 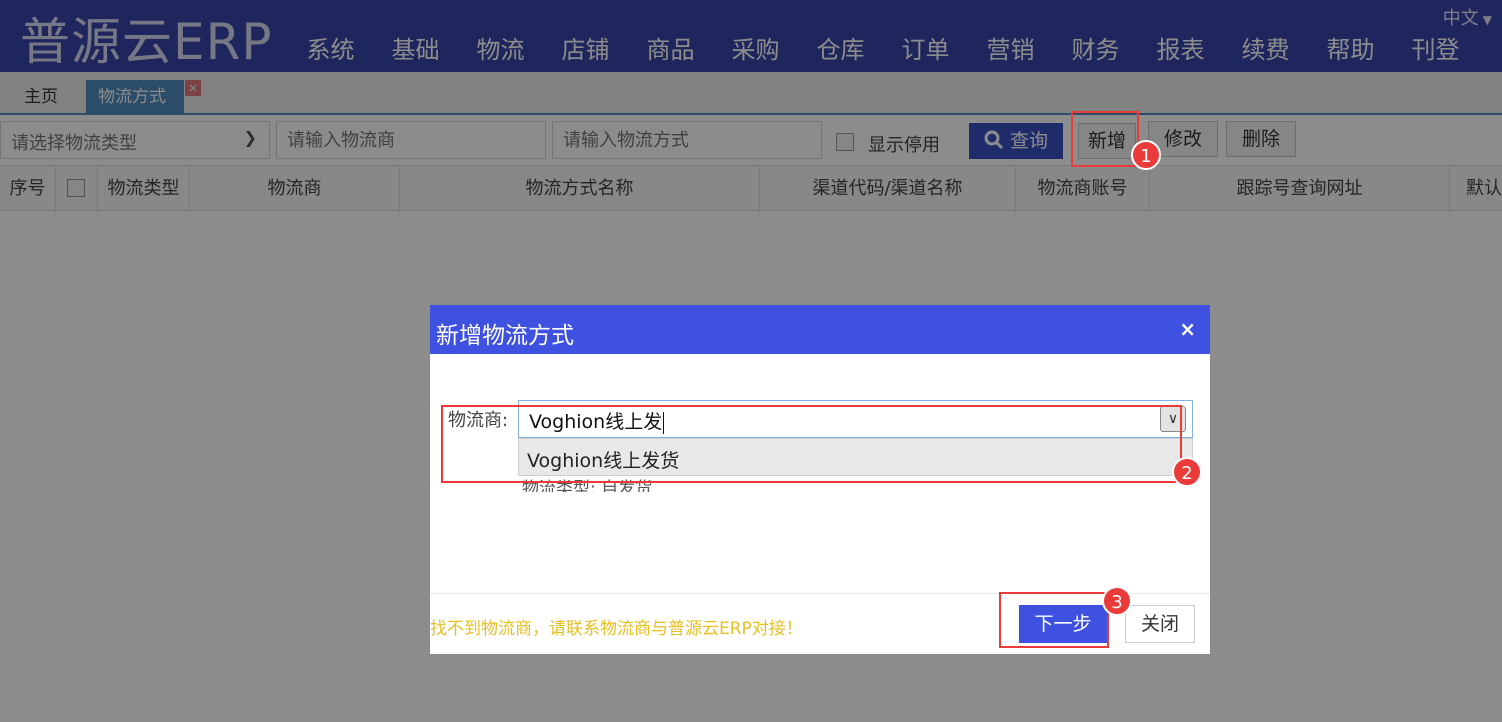 I want to click on close-button: 关闭, so click(x=1160, y=624).